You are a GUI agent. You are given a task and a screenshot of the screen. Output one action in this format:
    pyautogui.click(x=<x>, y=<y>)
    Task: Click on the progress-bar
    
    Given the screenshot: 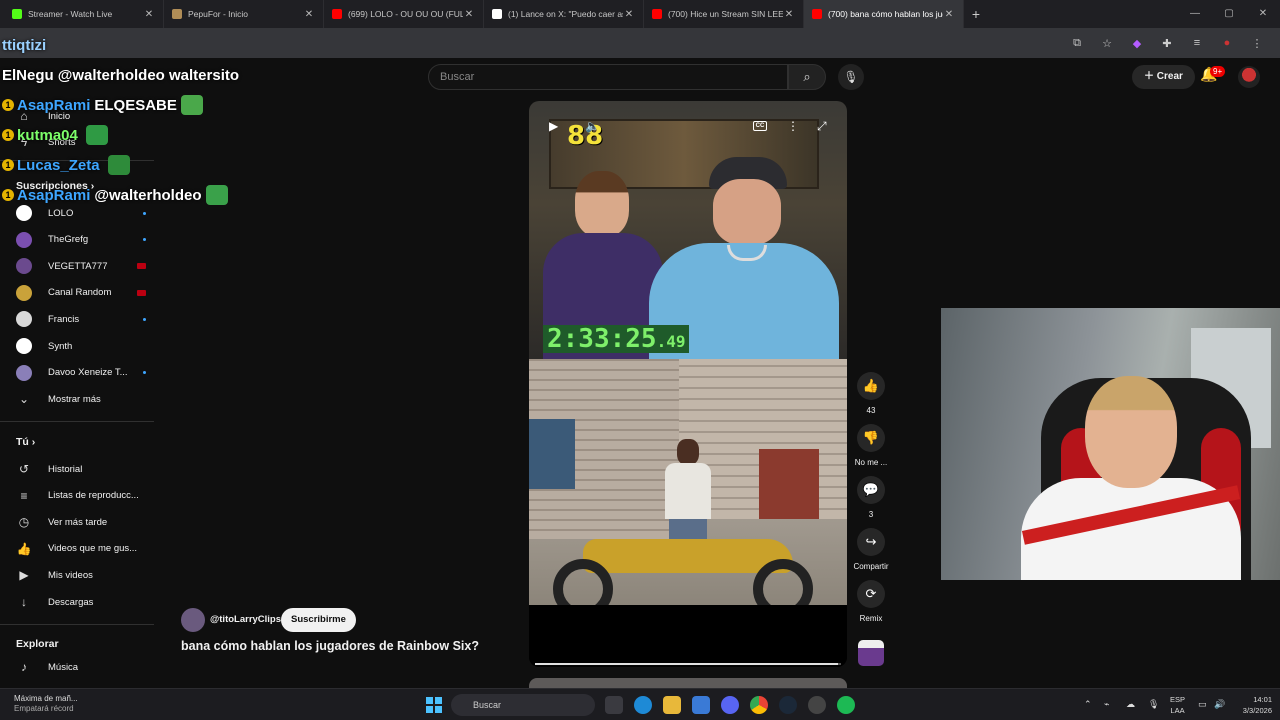 What is the action you would take?
    pyautogui.click(x=688, y=664)
    